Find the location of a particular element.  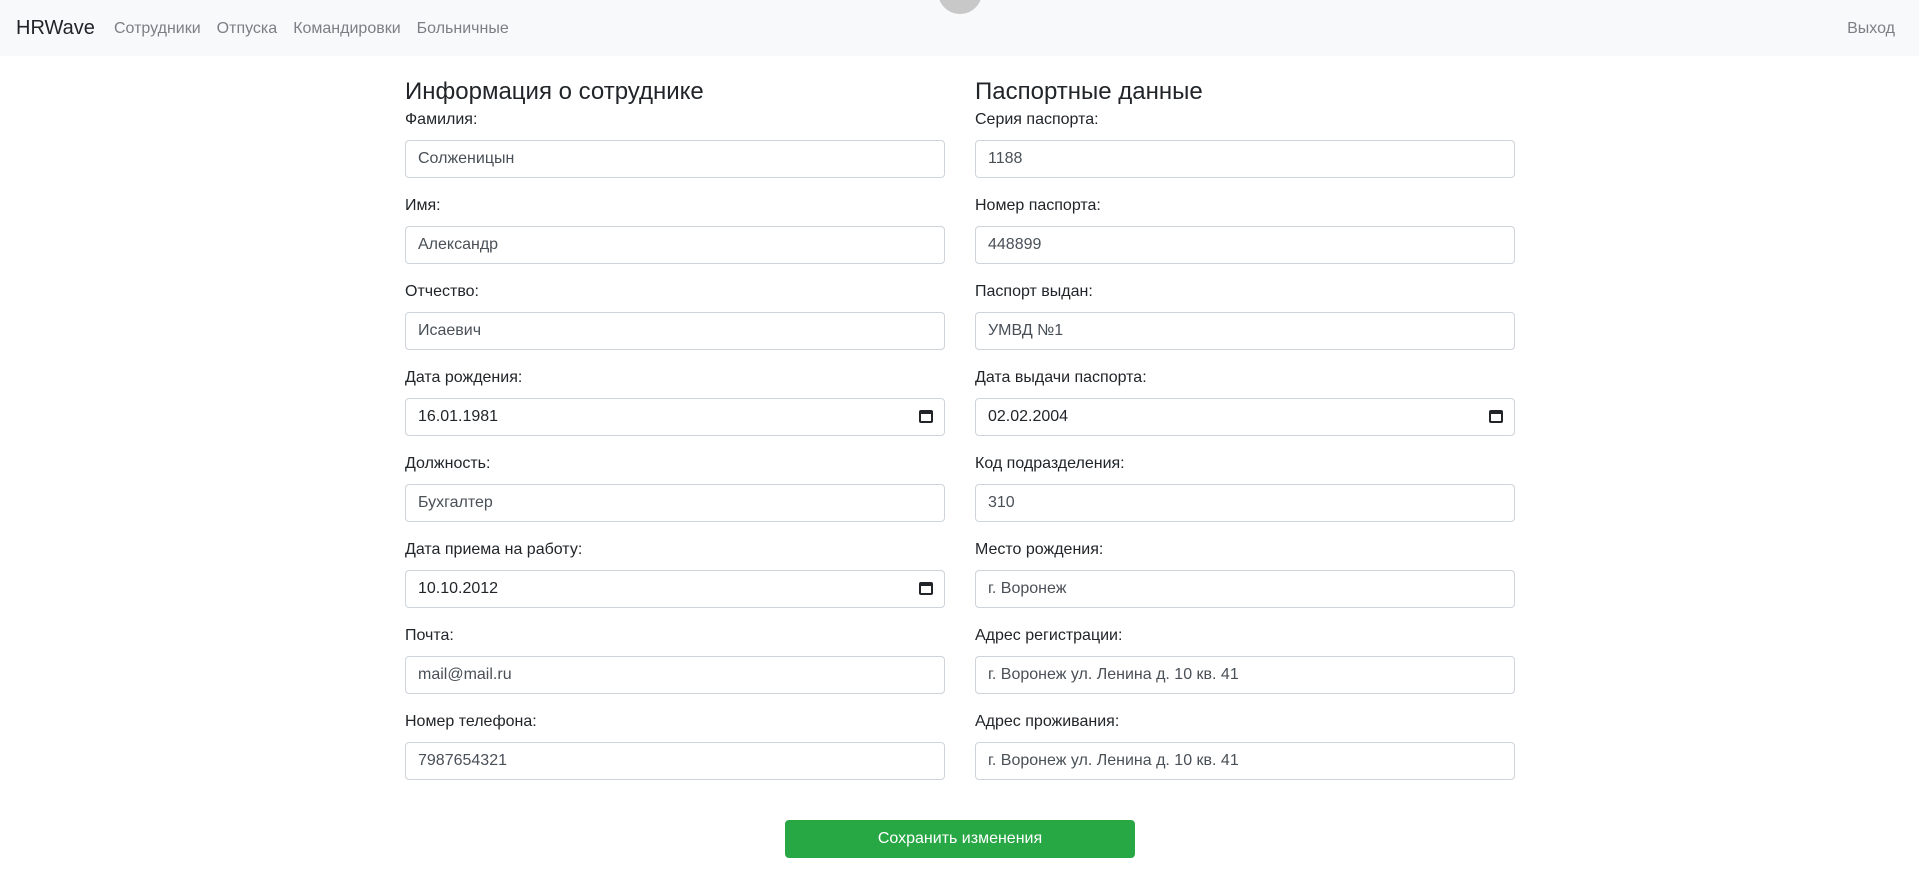

position-field-group: Должность: is located at coordinates (675, 495).